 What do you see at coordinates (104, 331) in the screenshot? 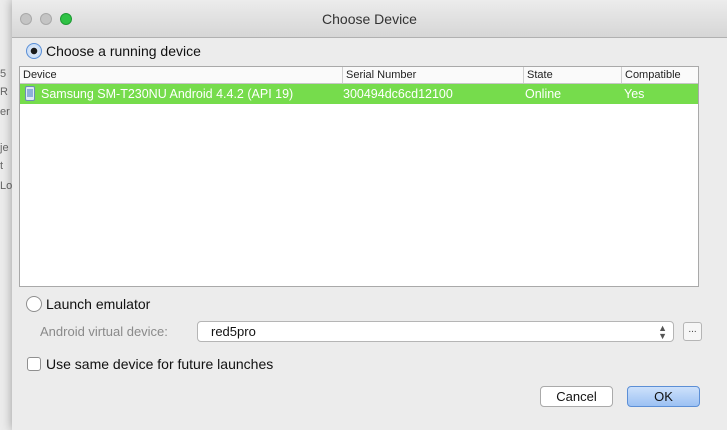
I see `avd-label: Android virtual device:` at bounding box center [104, 331].